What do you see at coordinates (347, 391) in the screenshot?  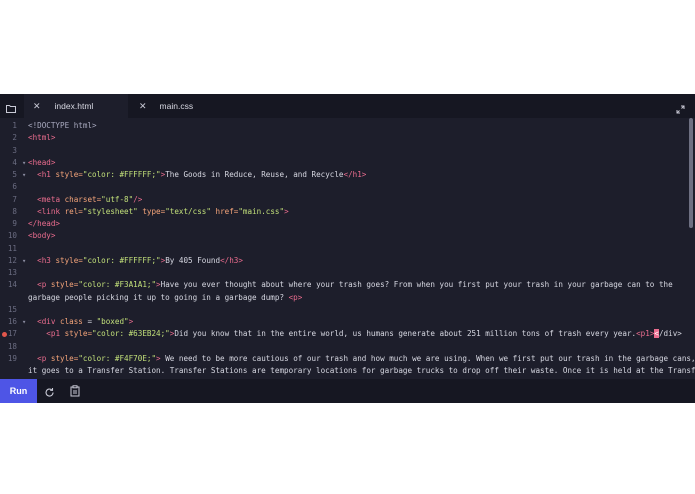 I see `bottom-toolbar: Run` at bounding box center [347, 391].